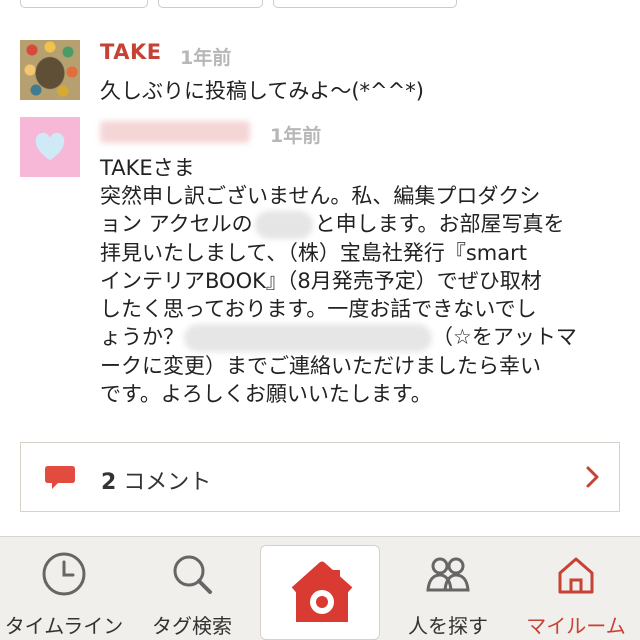  I want to click on tab-home-camera, so click(320, 592).